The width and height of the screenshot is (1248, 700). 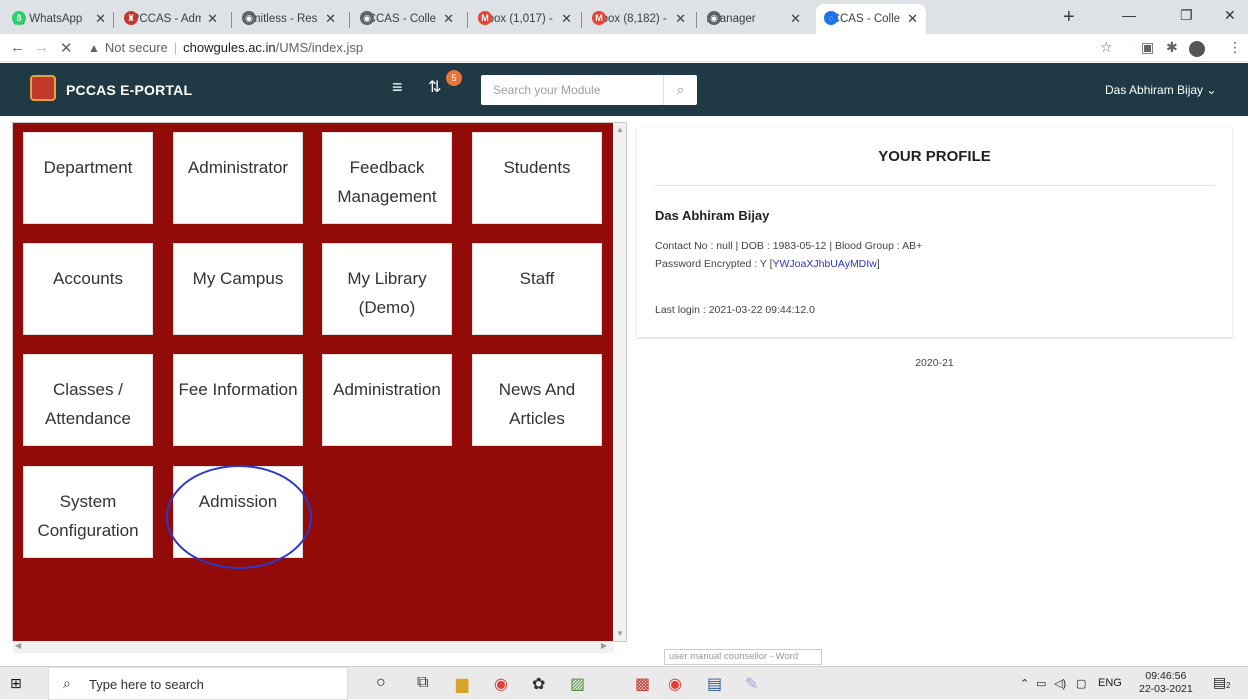 I want to click on back-icon: ←, so click(x=17, y=47).